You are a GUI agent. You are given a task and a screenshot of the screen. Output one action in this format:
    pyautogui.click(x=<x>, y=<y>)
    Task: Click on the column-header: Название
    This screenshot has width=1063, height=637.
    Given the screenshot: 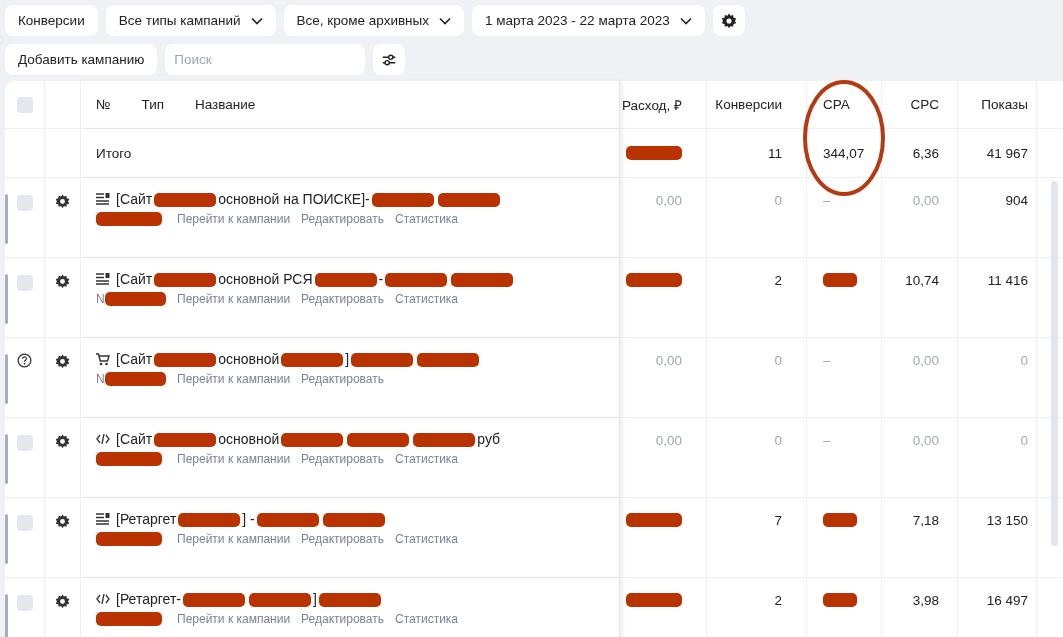 What is the action you would take?
    pyautogui.click(x=225, y=104)
    